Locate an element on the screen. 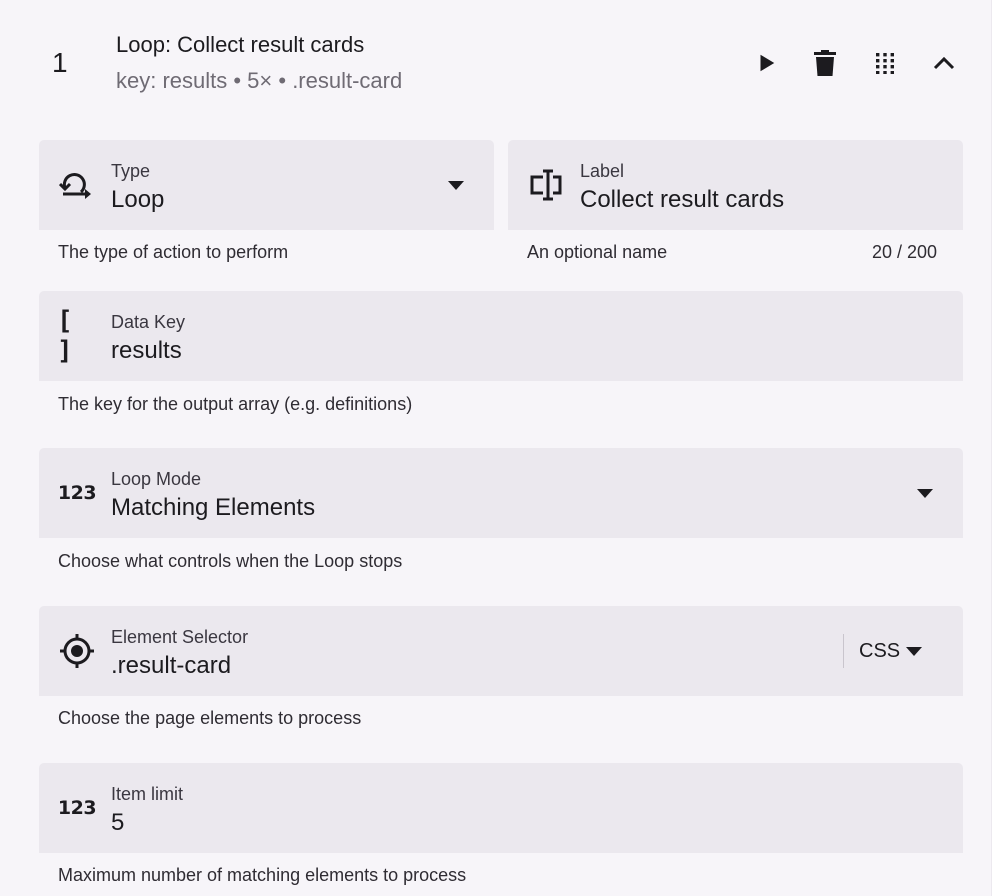 This screenshot has width=1000, height=896. drag-handle-button is located at coordinates (885, 63).